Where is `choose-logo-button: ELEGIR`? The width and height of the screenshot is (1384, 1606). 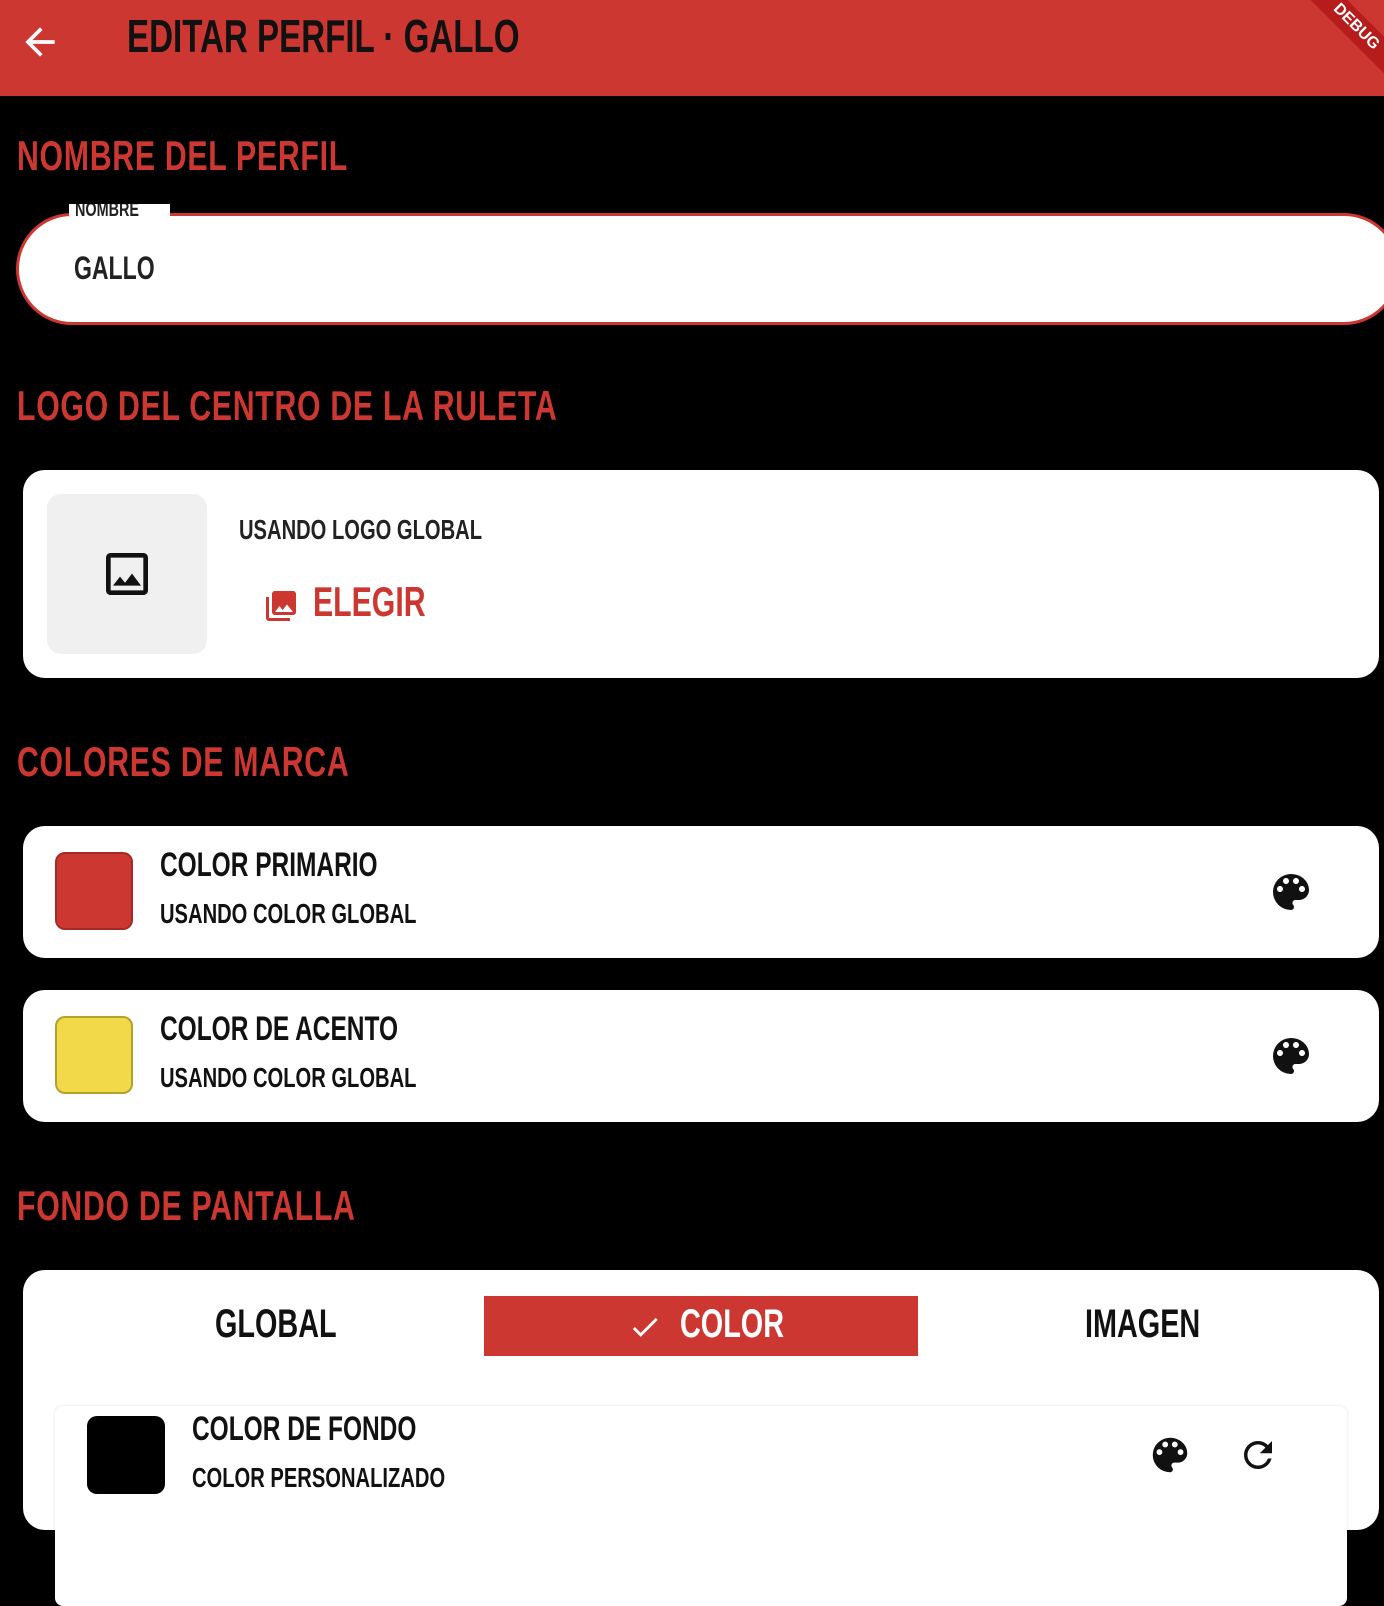 choose-logo-button: ELEGIR is located at coordinates (340, 602).